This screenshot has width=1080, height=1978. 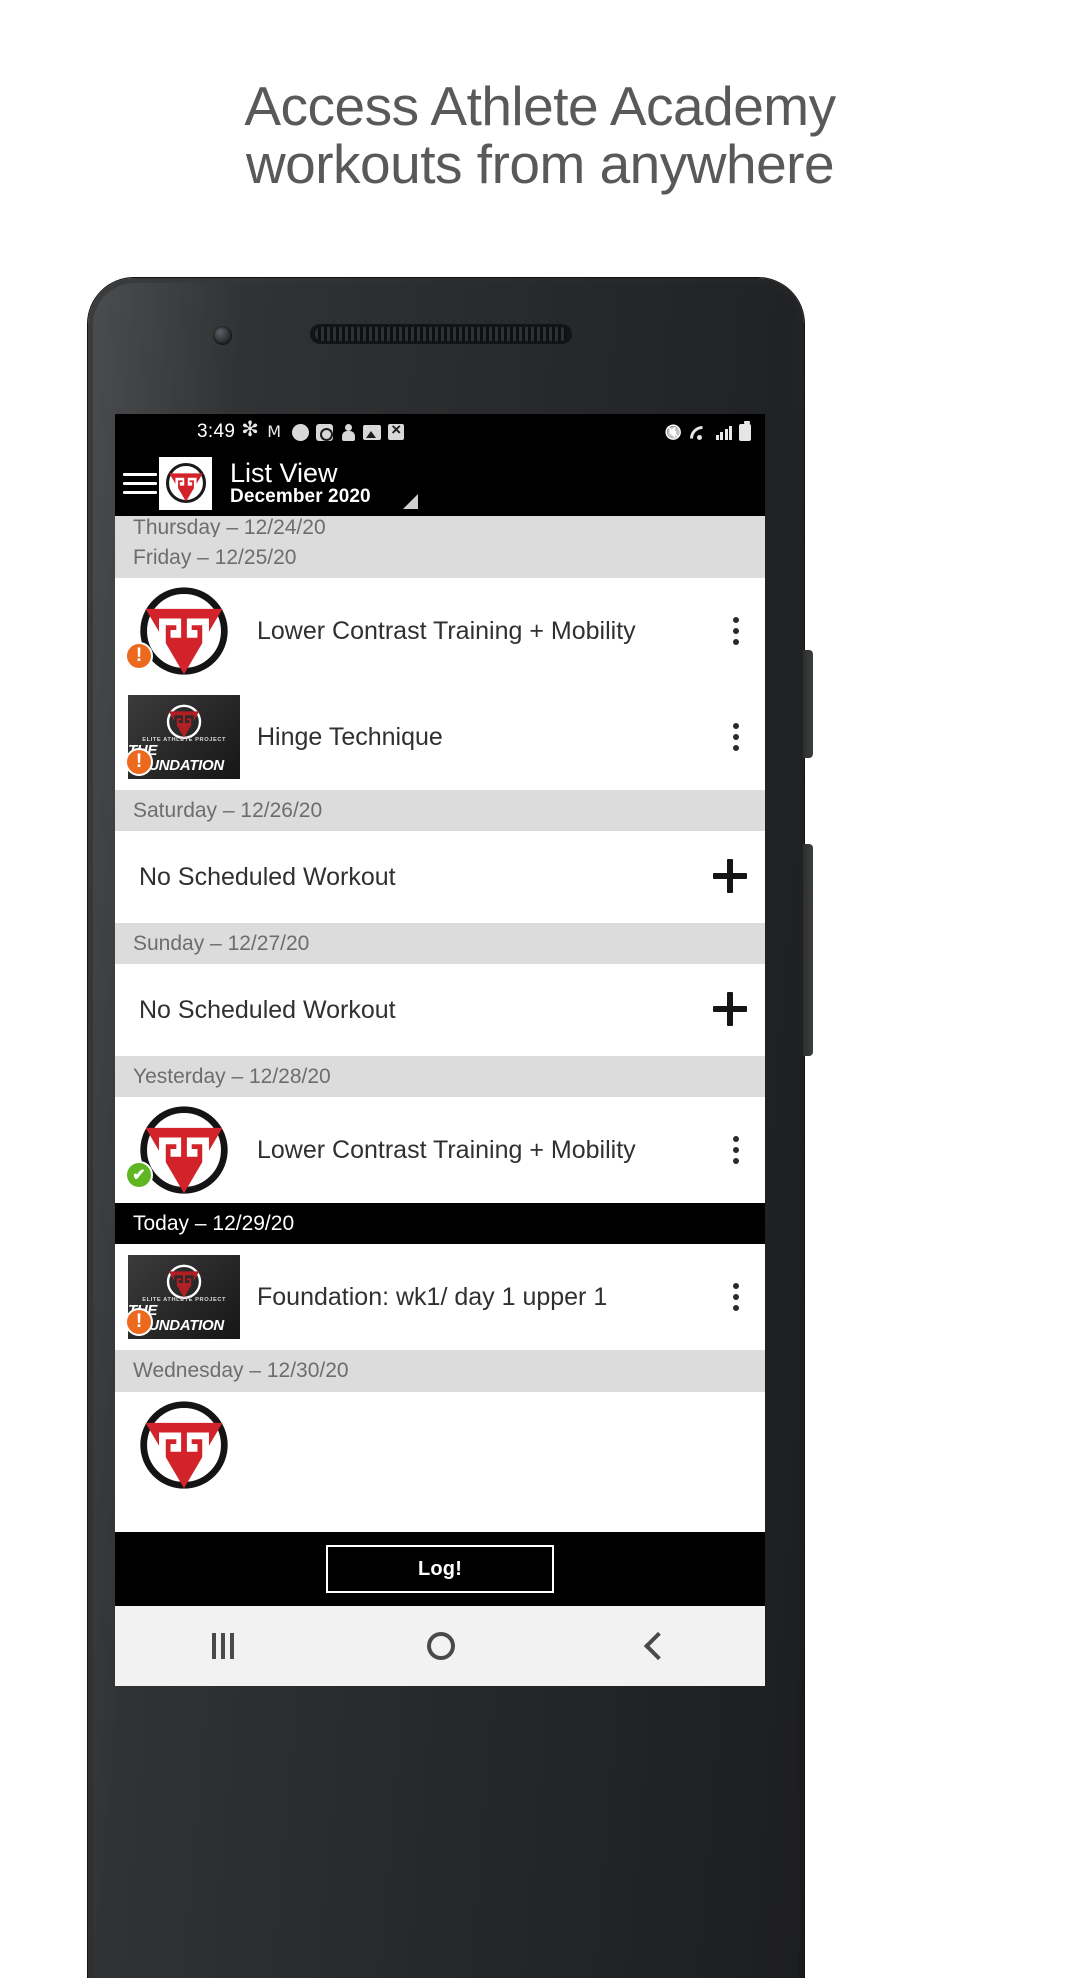 What do you see at coordinates (185, 483) in the screenshot?
I see `athlete-academy-logo` at bounding box center [185, 483].